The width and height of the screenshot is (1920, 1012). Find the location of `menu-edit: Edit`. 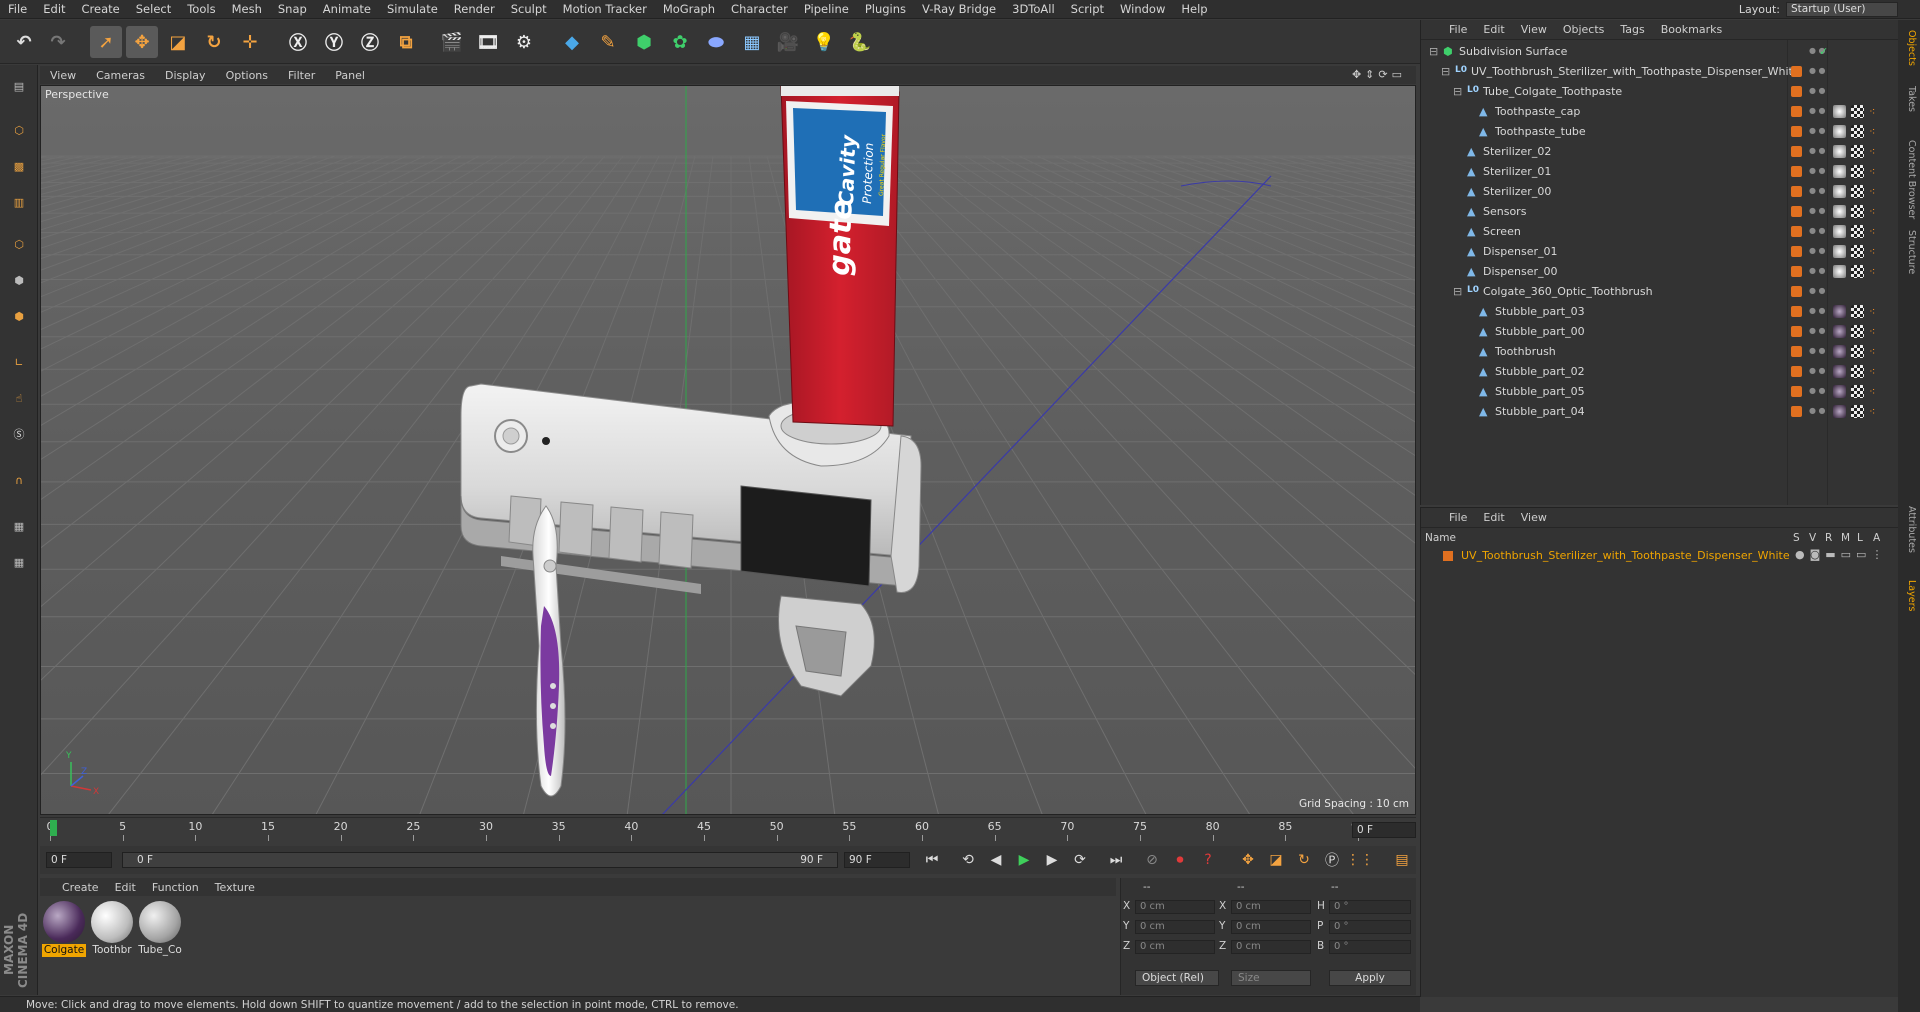

menu-edit: Edit is located at coordinates (54, 9).